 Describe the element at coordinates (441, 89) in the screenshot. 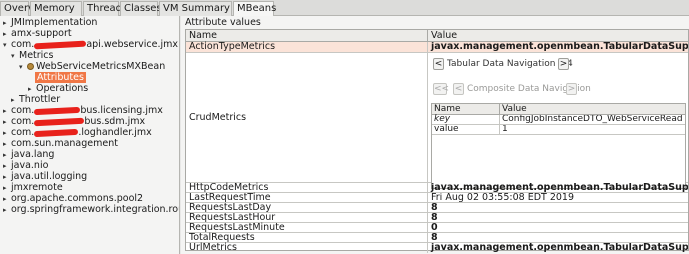

I see `first-composite-button: <<` at that location.